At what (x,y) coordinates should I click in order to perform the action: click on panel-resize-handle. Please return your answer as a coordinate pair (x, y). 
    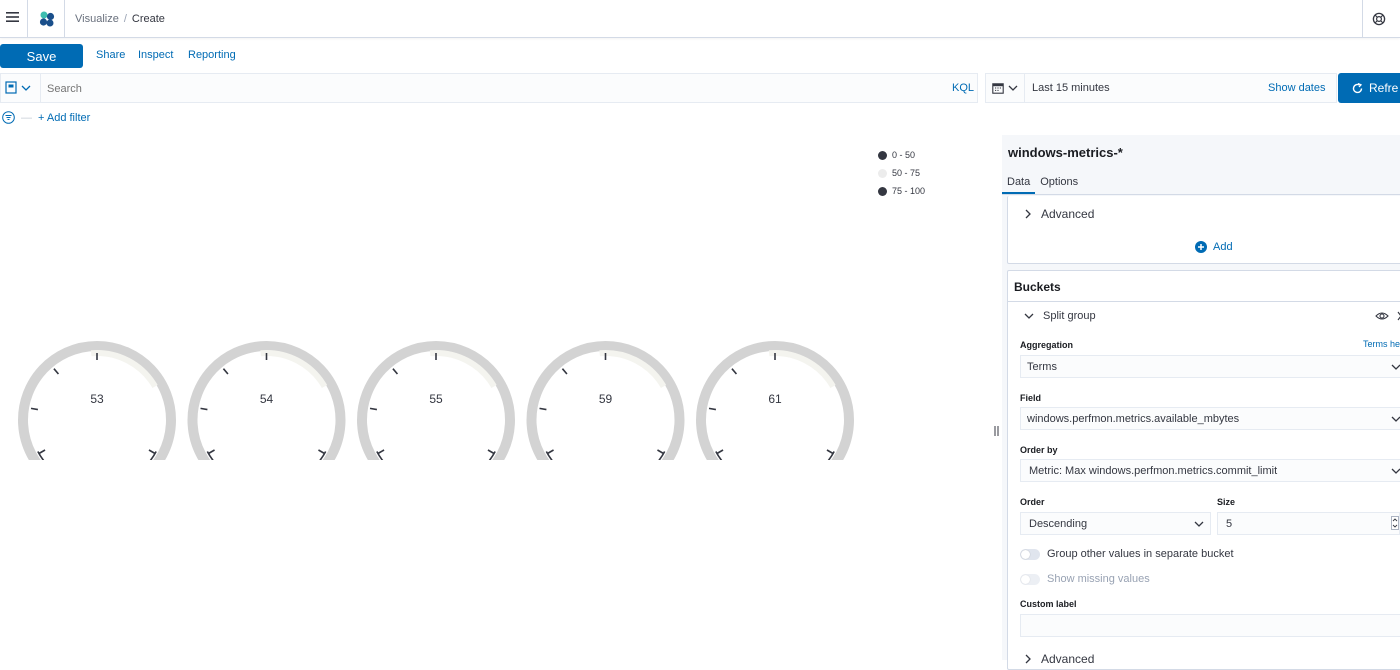
    Looking at the image, I should click on (996, 431).